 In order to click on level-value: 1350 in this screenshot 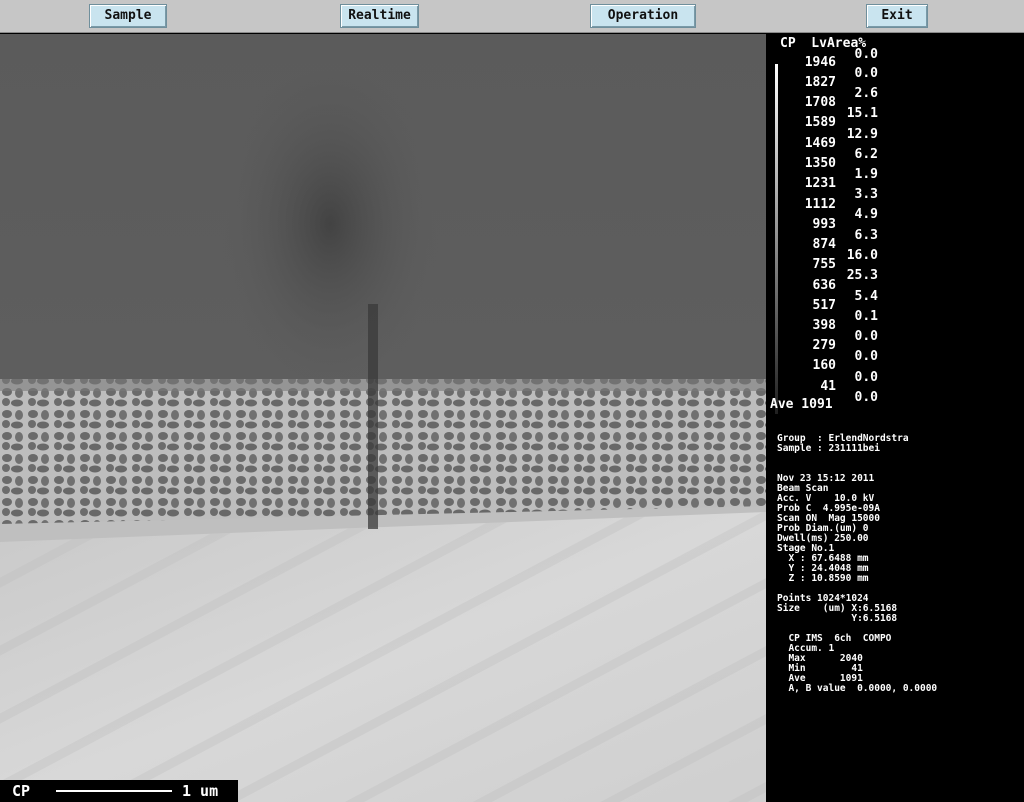, I will do `click(820, 163)`.